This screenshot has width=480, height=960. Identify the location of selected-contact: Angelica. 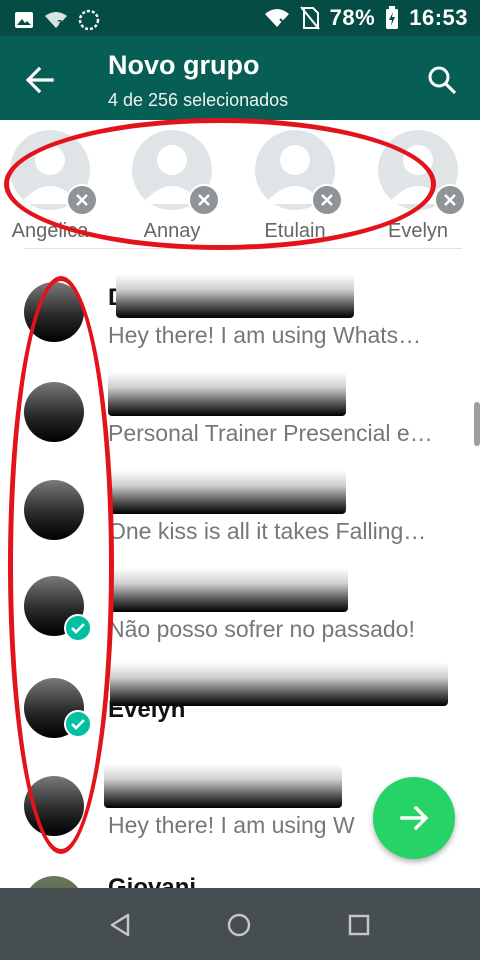
(51, 190).